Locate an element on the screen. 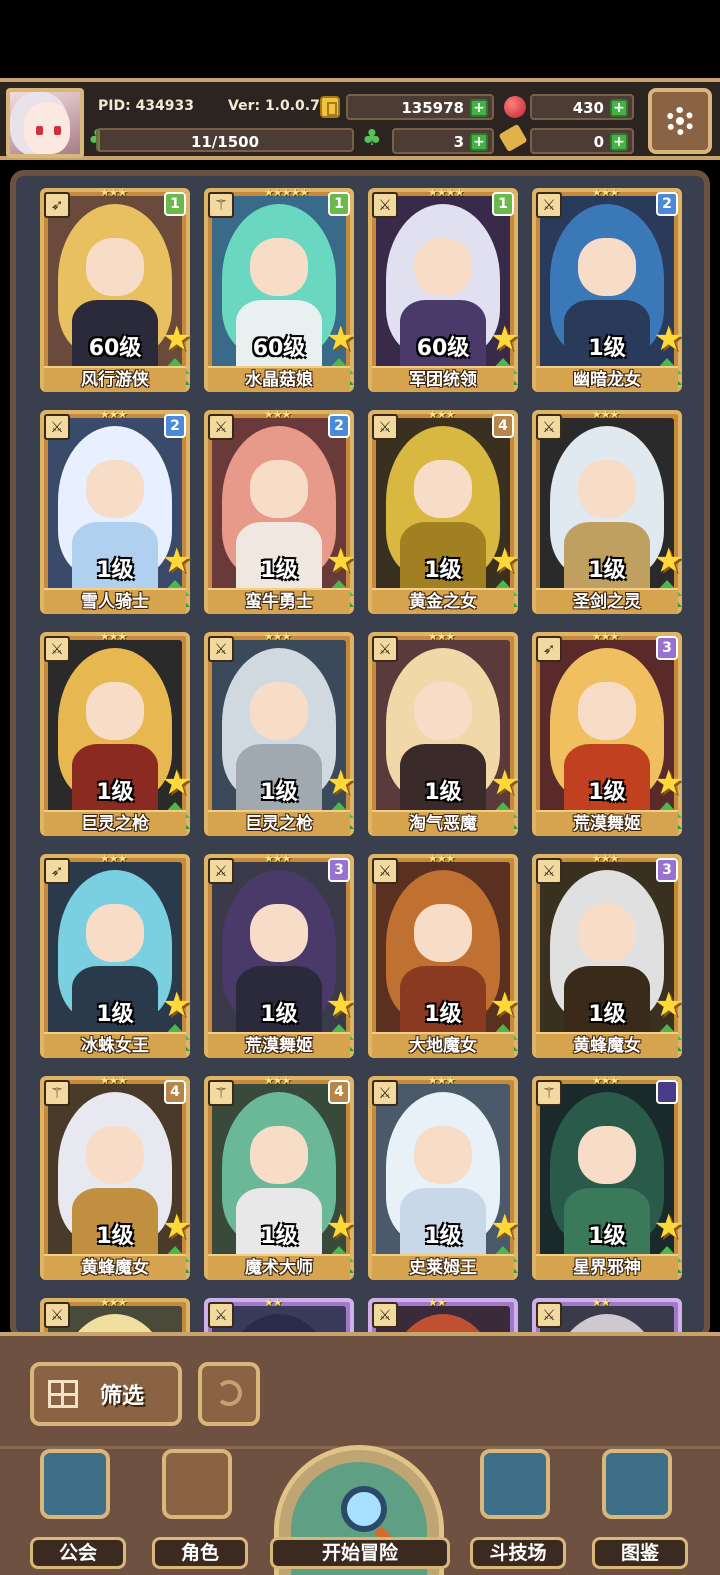  character-card: ➶ ★★★ 1级 ★ 冰蛛女王 is located at coordinates (116, 955).